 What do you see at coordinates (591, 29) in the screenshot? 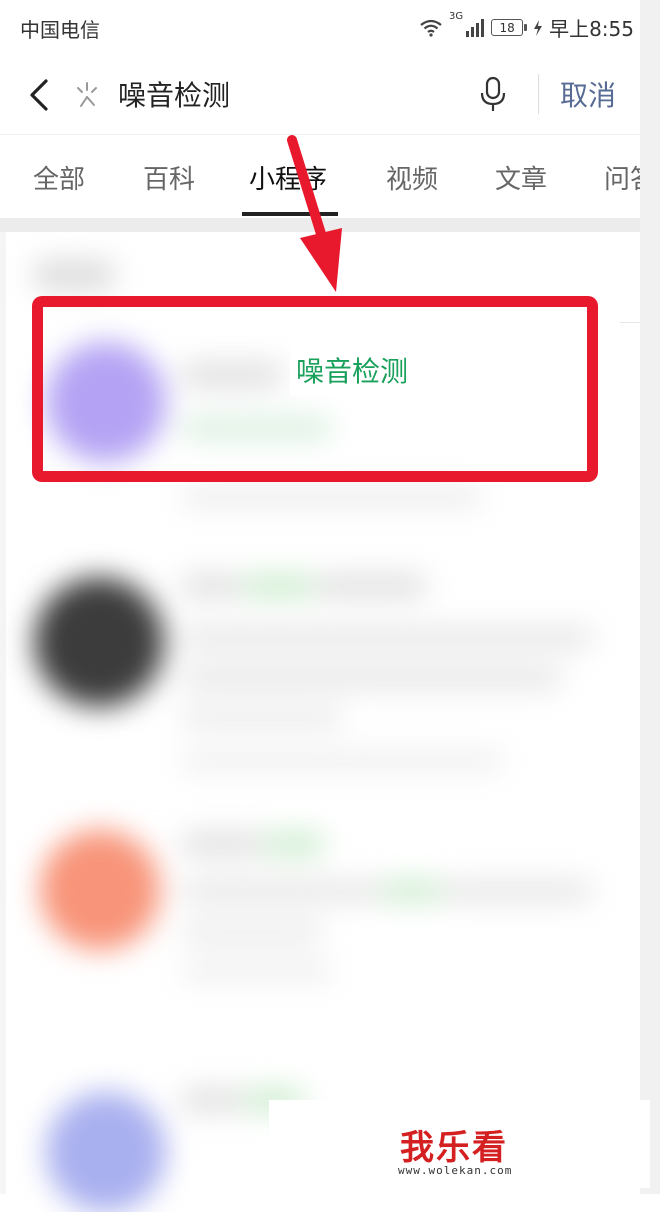
I see `status-time: 早上8:55` at bounding box center [591, 29].